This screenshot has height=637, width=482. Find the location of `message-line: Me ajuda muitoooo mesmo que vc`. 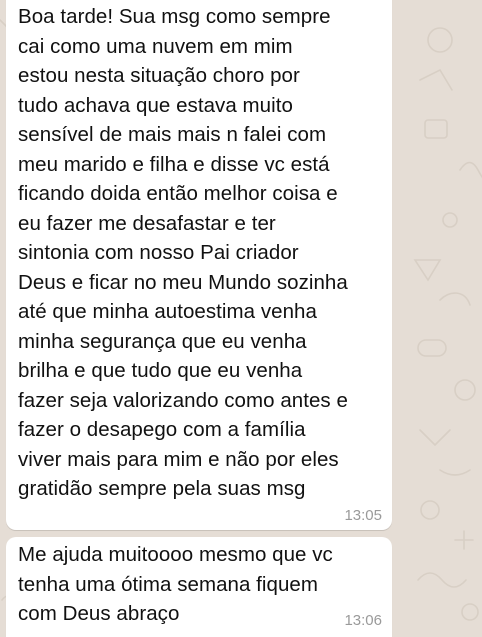

message-line: Me ajuda muitoooo mesmo que vc is located at coordinates (175, 554).